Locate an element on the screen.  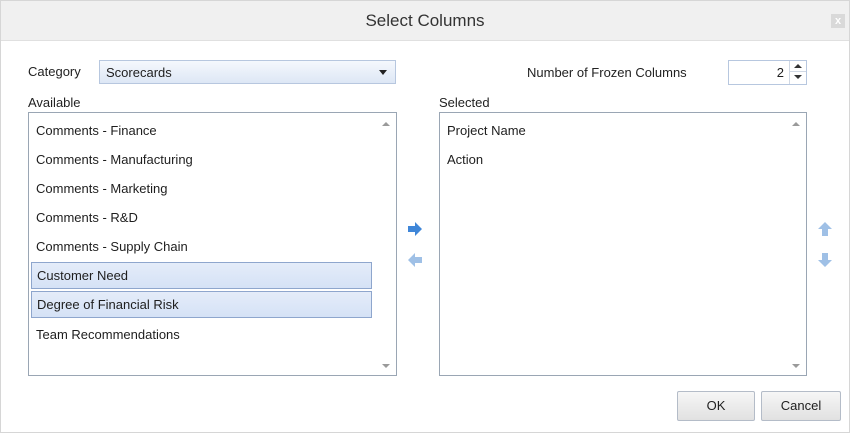
selected-label: Selected is located at coordinates (464, 102).